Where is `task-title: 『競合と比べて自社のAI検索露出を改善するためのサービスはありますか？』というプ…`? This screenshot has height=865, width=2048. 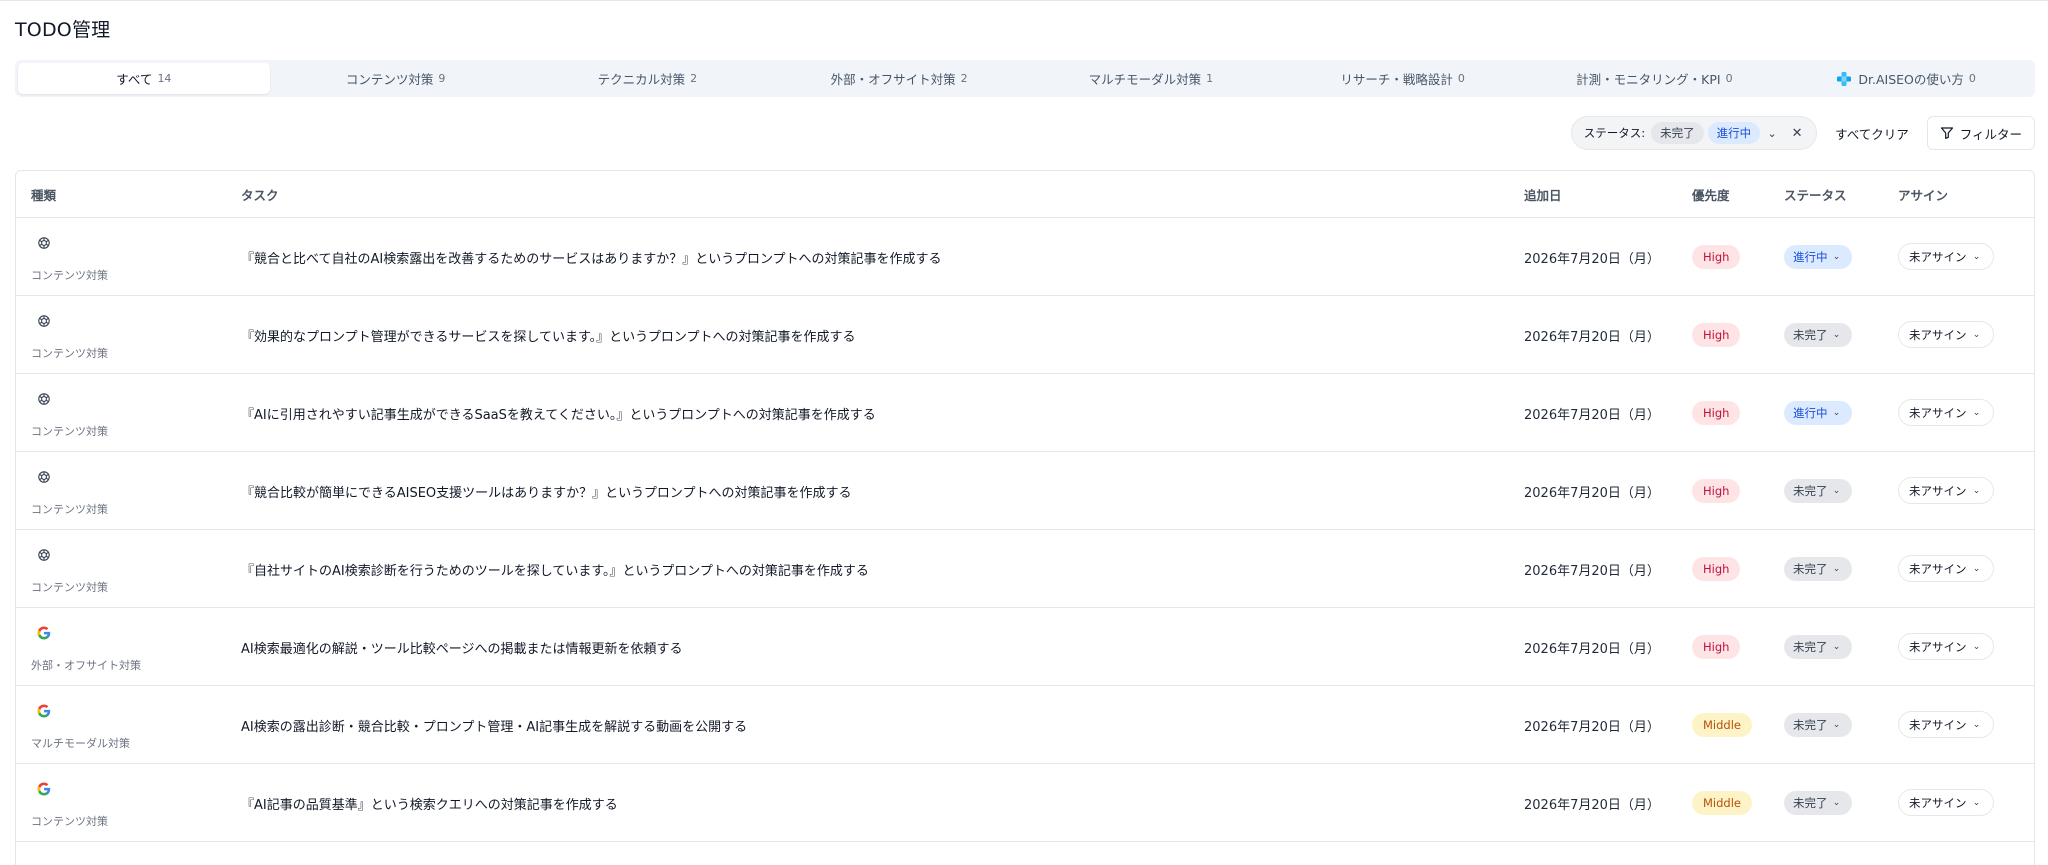
task-title: 『競合と比べて自社のAI検索露出を改善するためのサービスはありますか？』というプ… is located at coordinates (591, 257).